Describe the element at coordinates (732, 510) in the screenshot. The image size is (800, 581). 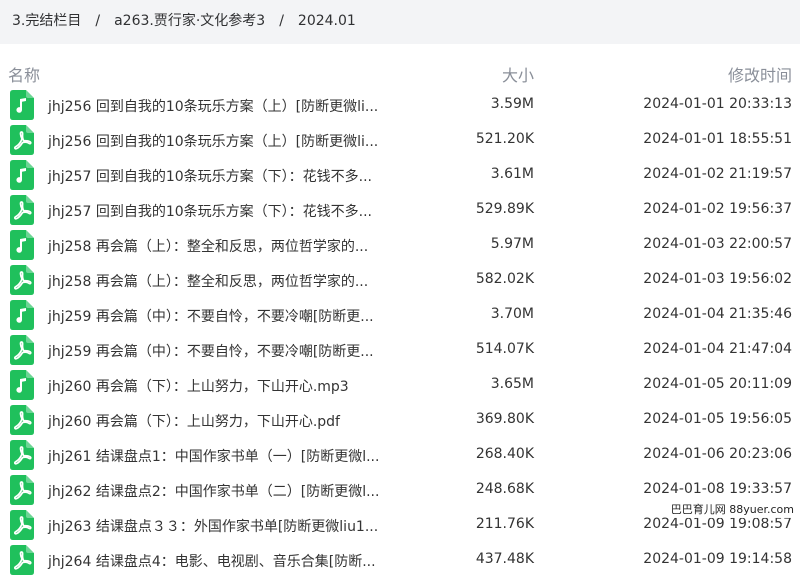
I see `watermark: 巴巴育儿网 88yuer.com` at that location.